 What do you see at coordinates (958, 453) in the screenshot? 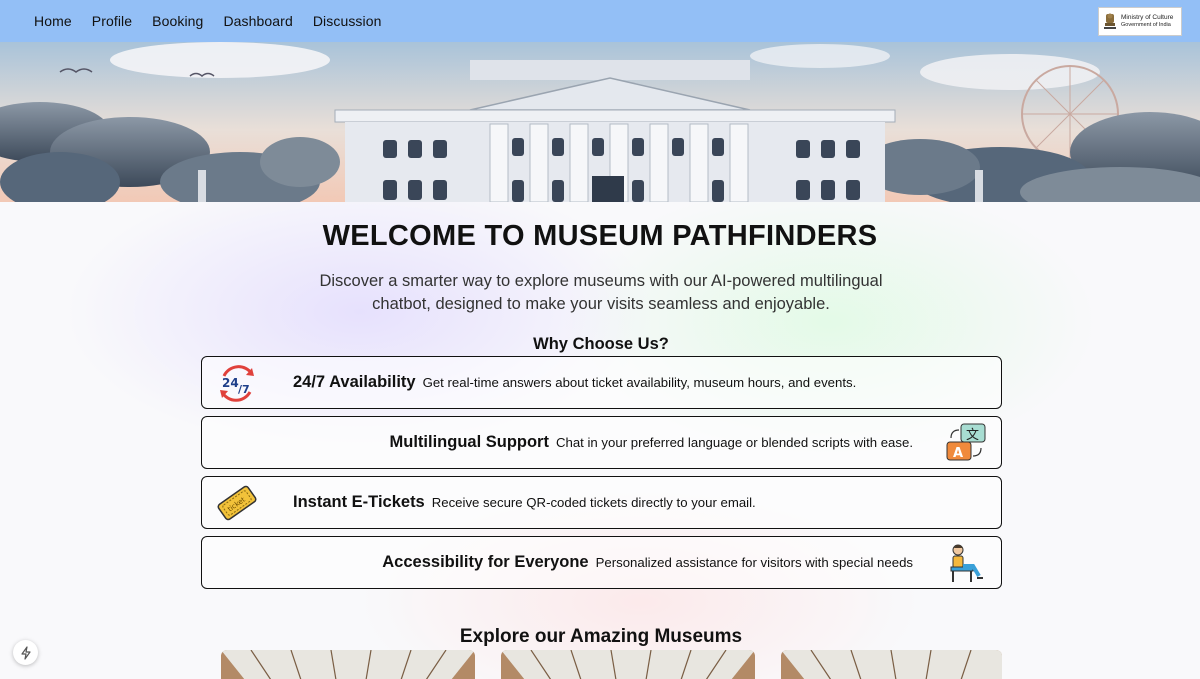
I see `svg-text: A` at bounding box center [958, 453].